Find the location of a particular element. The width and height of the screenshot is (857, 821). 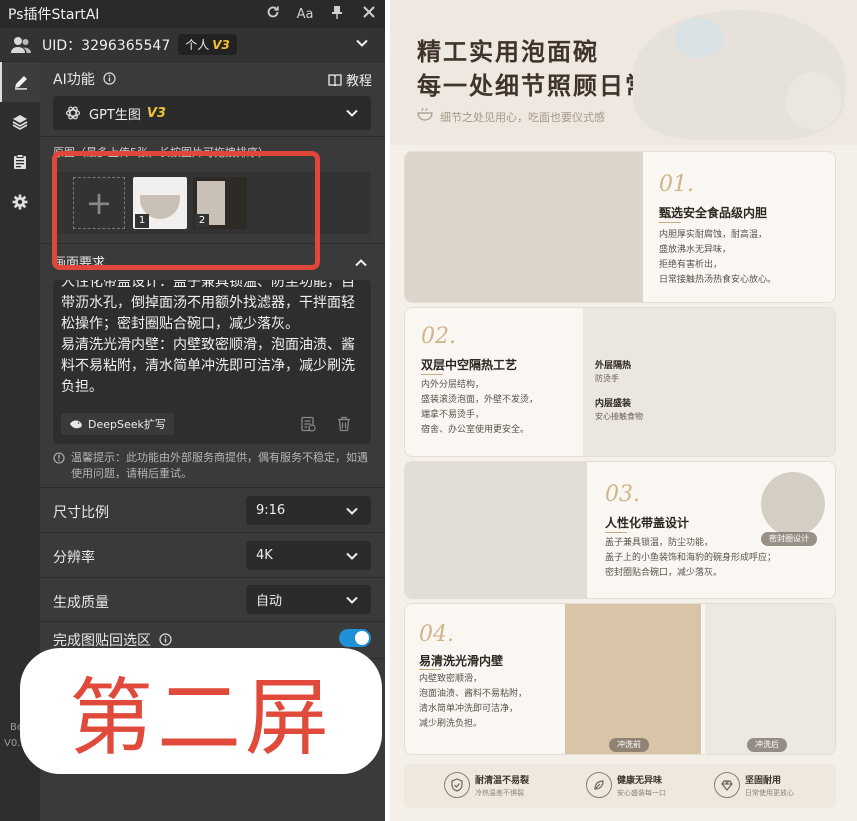

quality-value: 自动 is located at coordinates (269, 601).